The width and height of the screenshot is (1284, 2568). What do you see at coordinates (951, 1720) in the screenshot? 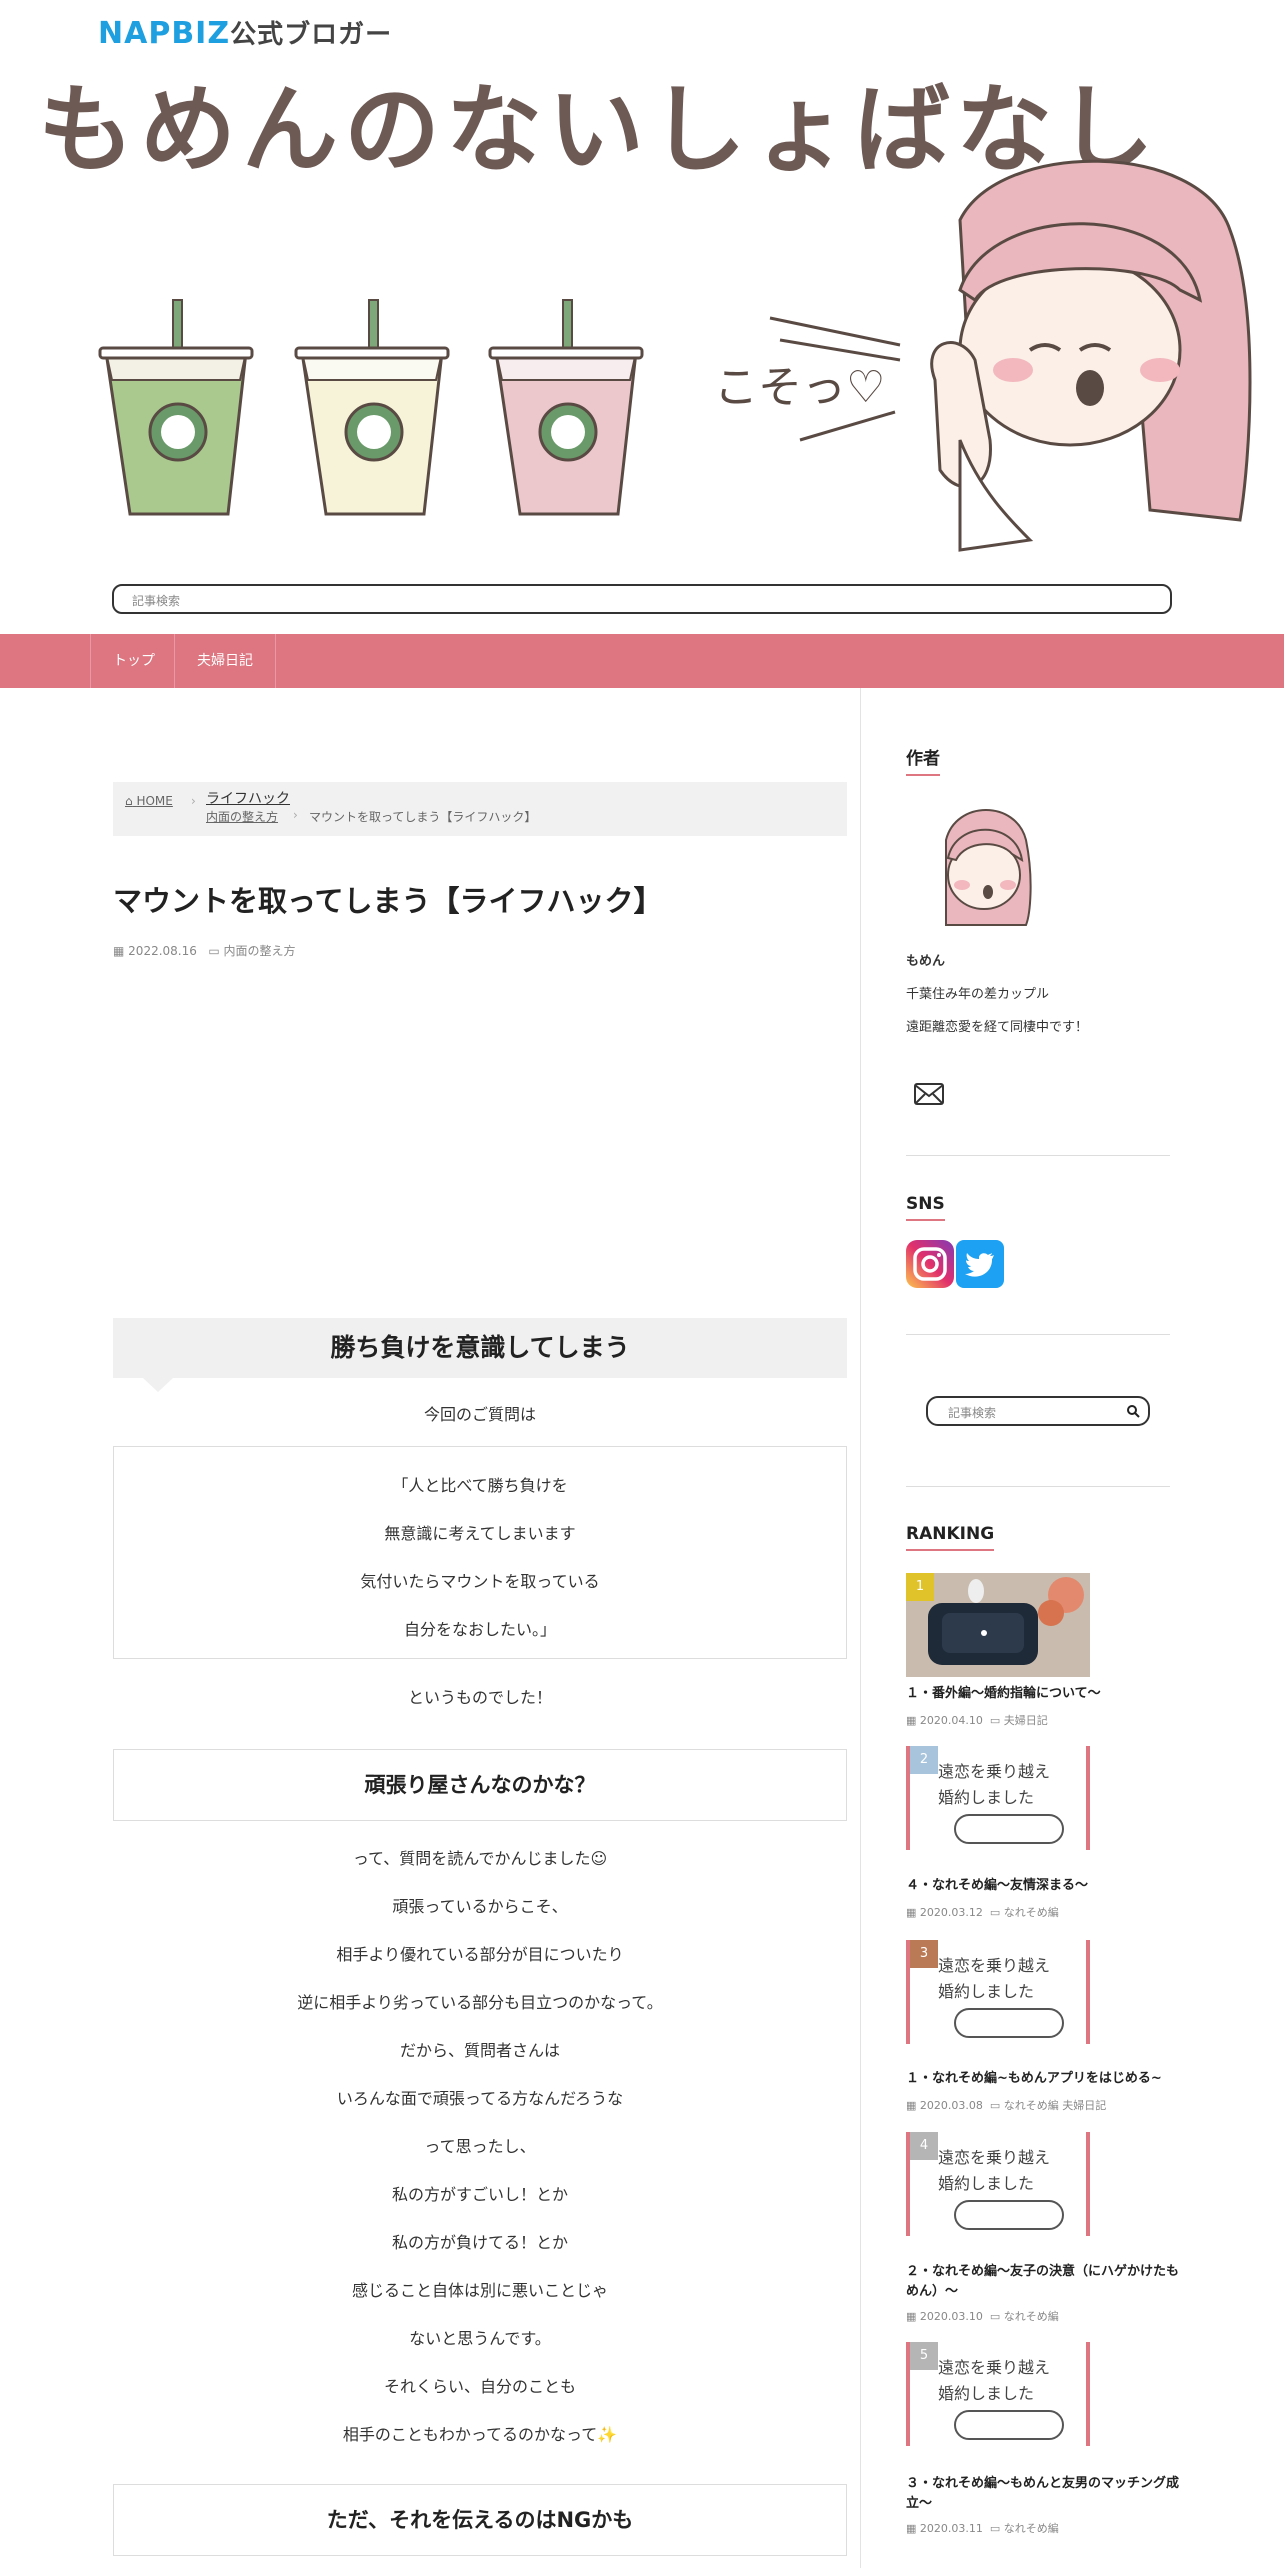
I see `ranking-date: 2020.04.10` at bounding box center [951, 1720].